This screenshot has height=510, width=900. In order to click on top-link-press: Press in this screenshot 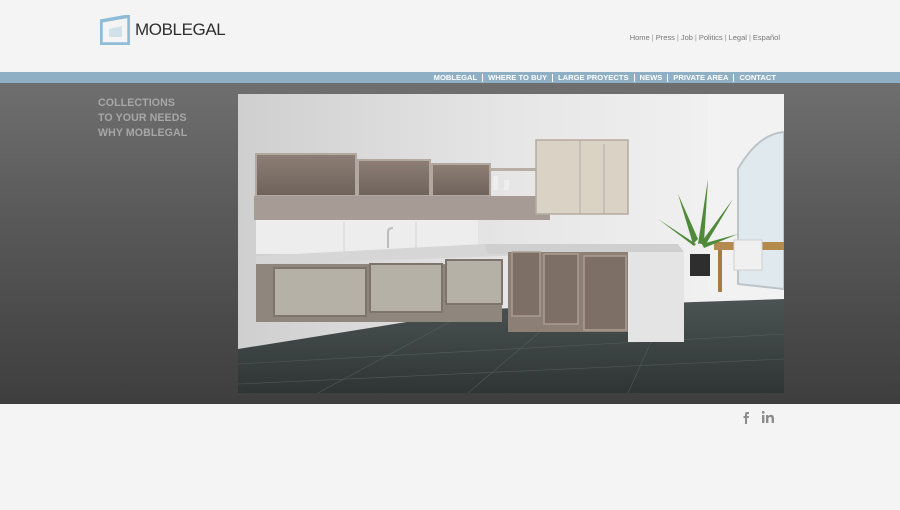, I will do `click(665, 37)`.